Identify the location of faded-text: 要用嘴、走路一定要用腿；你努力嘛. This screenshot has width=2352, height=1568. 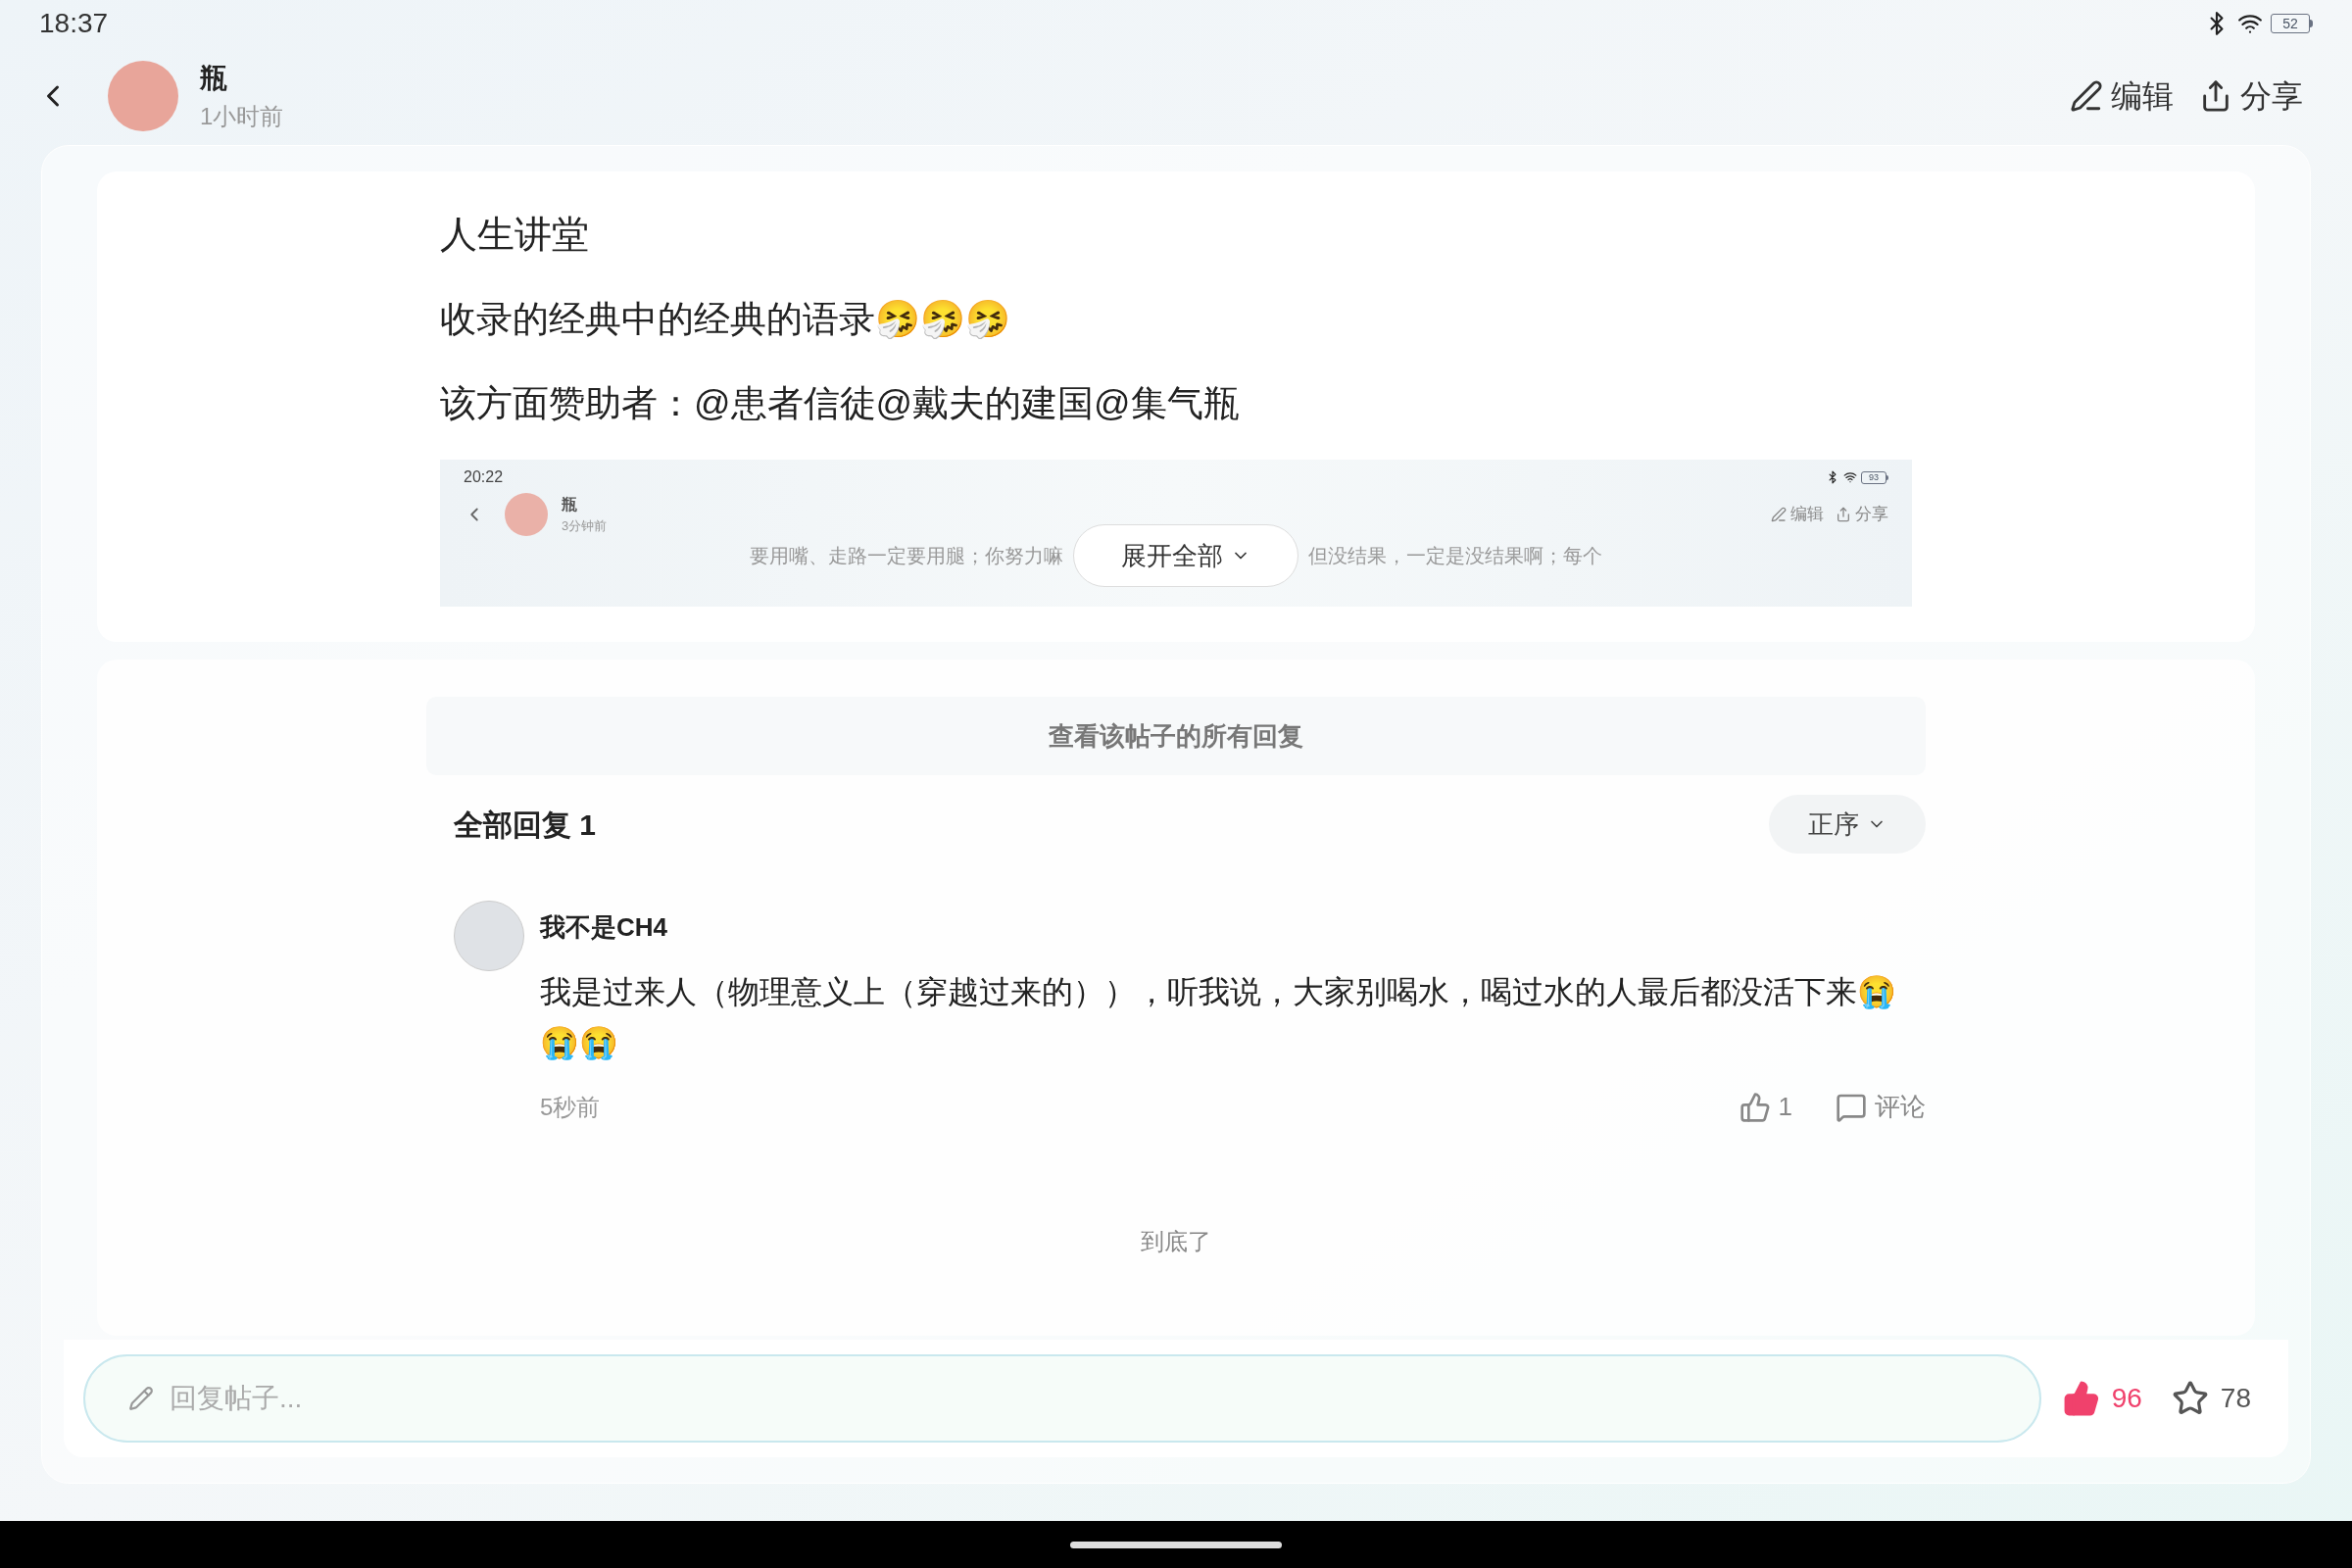
(906, 556).